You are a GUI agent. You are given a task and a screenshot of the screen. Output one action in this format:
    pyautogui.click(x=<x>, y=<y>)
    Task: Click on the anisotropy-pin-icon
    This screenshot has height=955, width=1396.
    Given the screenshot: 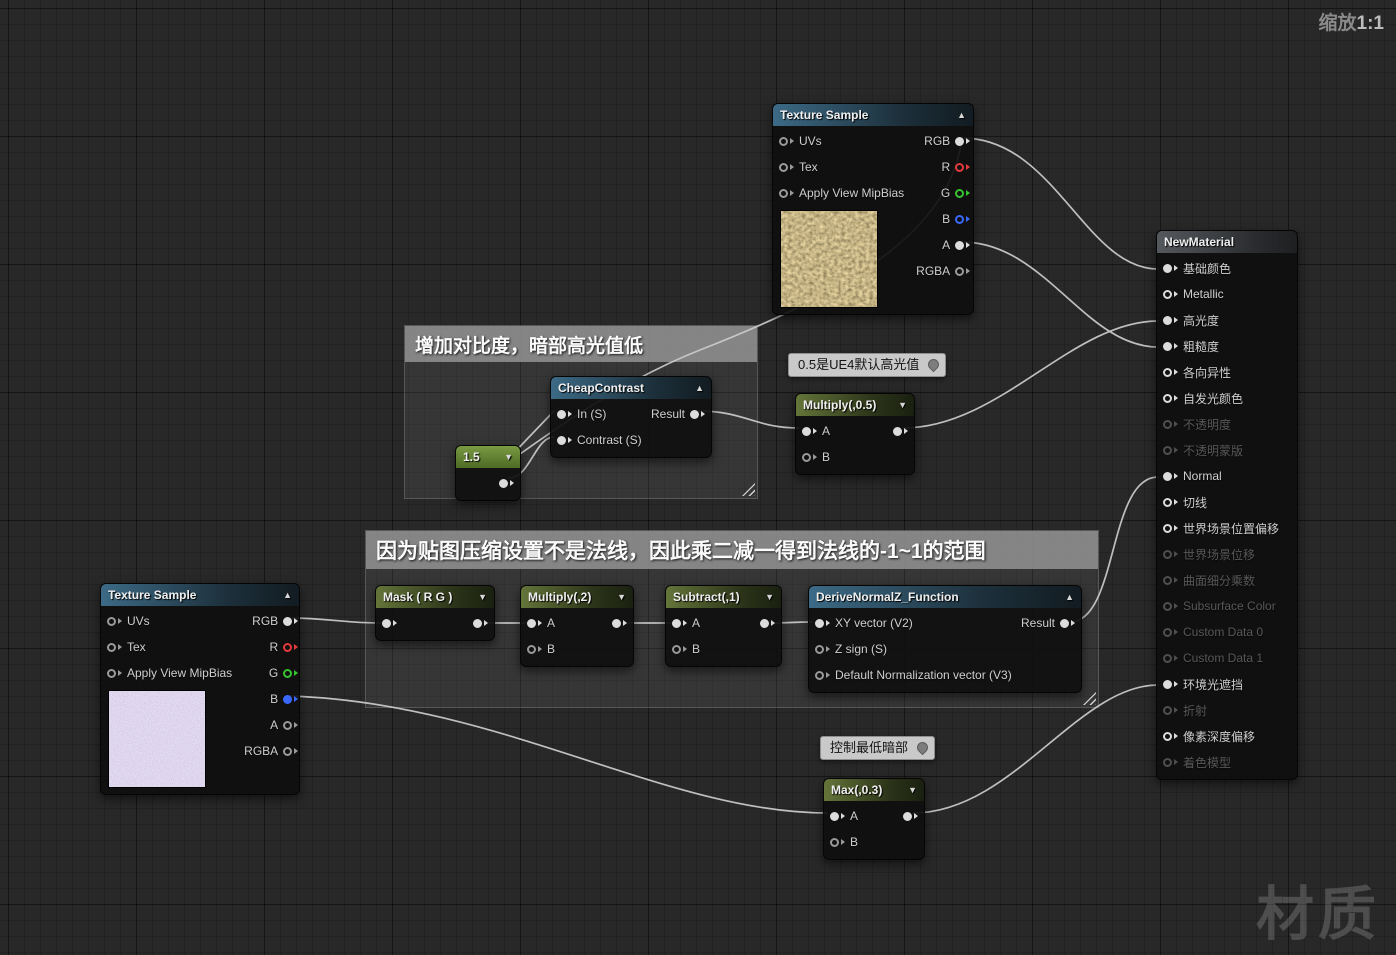 What is the action you would take?
    pyautogui.click(x=1170, y=372)
    